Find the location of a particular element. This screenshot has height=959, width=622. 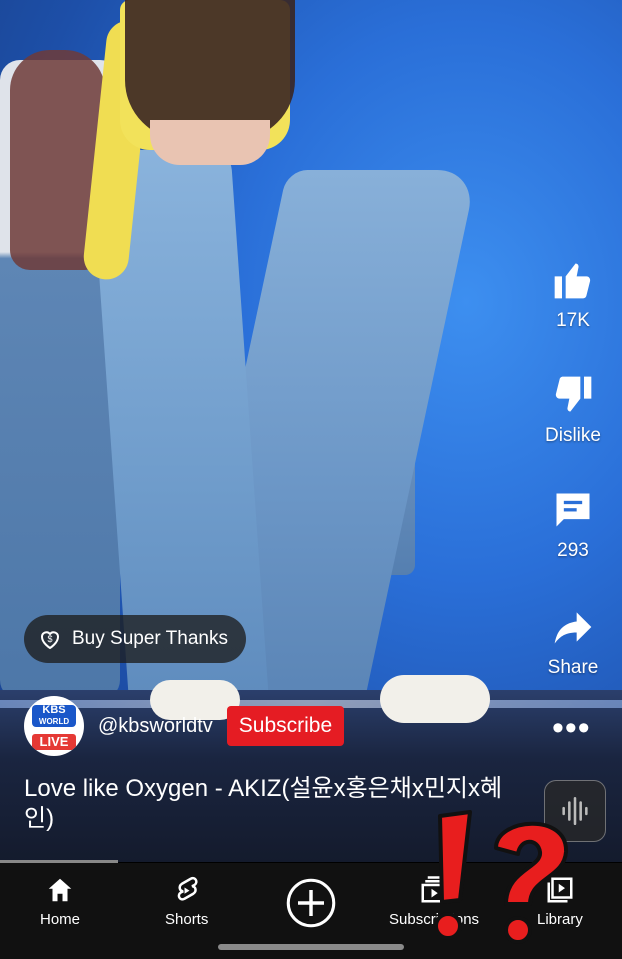

comment-count: 293 is located at coordinates (573, 550).